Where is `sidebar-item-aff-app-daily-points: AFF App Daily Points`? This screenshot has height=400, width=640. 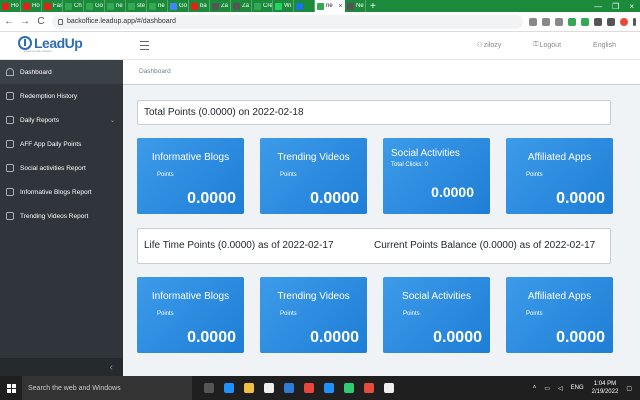
sidebar-item-aff-app-daily-points: AFF App Daily Points is located at coordinates (61, 144).